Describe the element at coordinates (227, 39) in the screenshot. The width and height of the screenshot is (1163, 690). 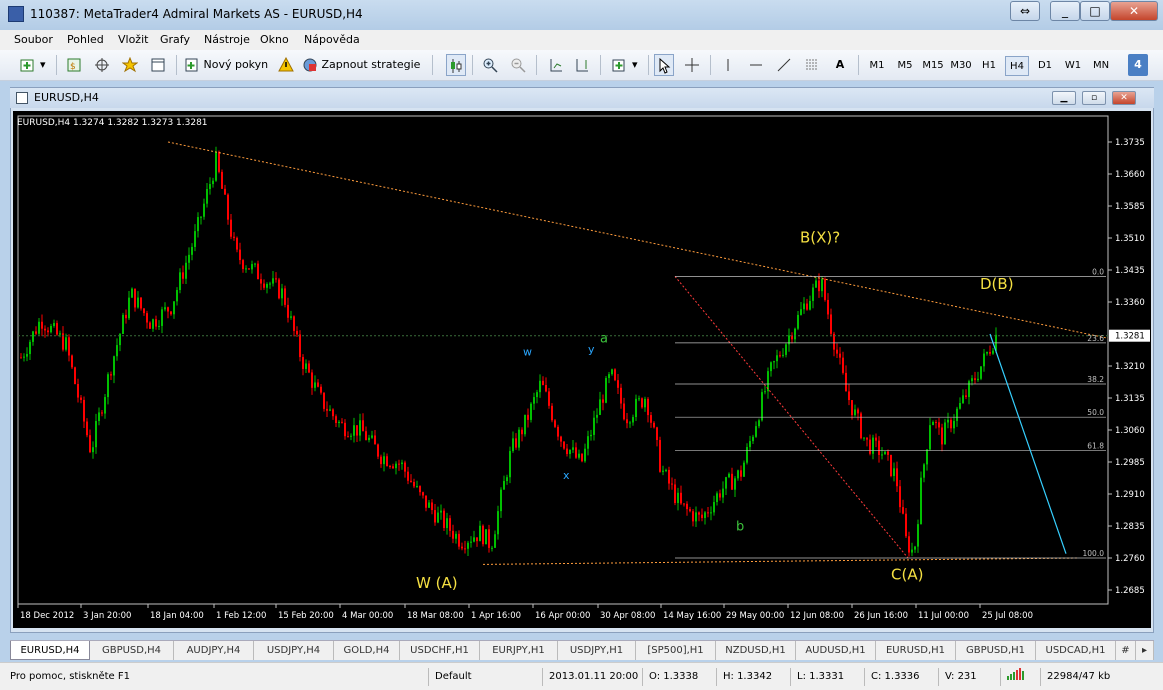
I see `menu-tools: Nástroje` at that location.